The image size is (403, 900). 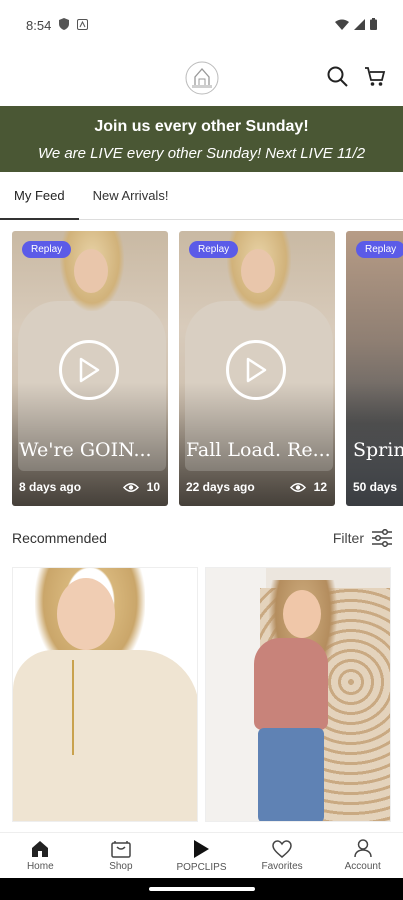 I want to click on filter-button: Filter, so click(x=362, y=538).